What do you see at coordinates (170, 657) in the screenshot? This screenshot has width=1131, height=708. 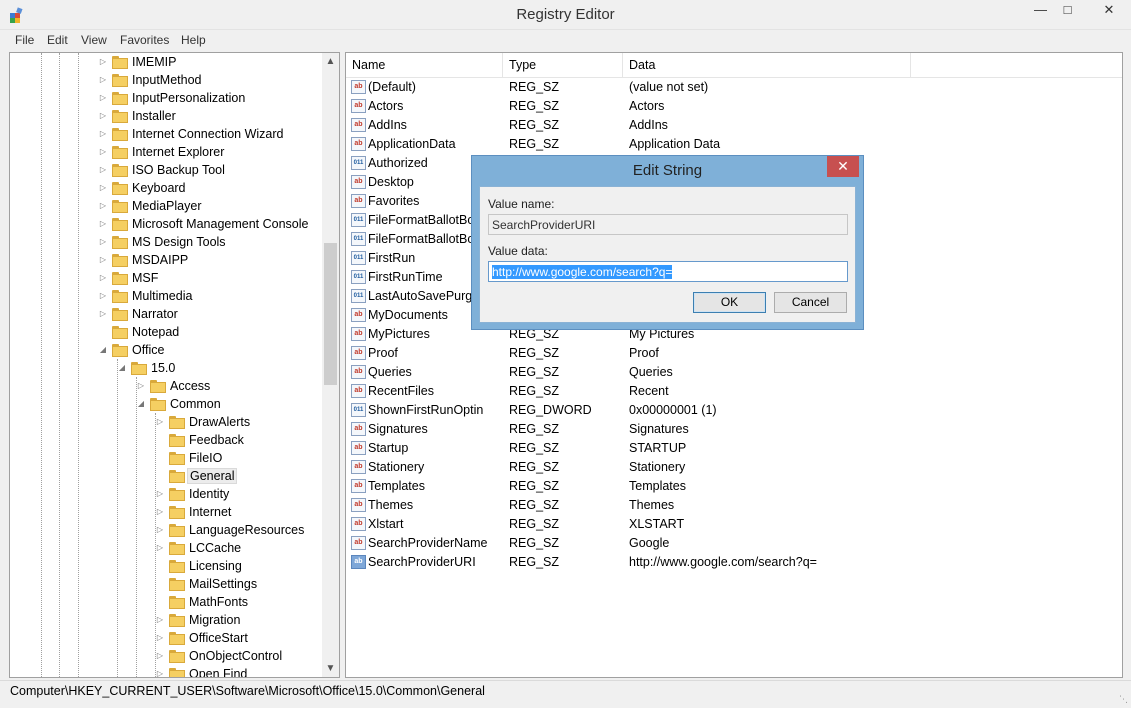 I see `tree-node: ▷ OnObjectControl` at bounding box center [170, 657].